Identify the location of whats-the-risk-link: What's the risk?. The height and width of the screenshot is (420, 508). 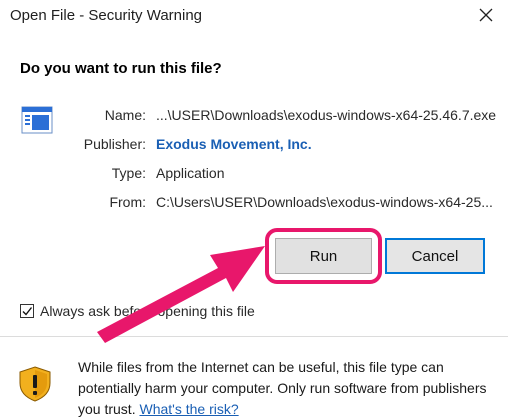
(188, 409).